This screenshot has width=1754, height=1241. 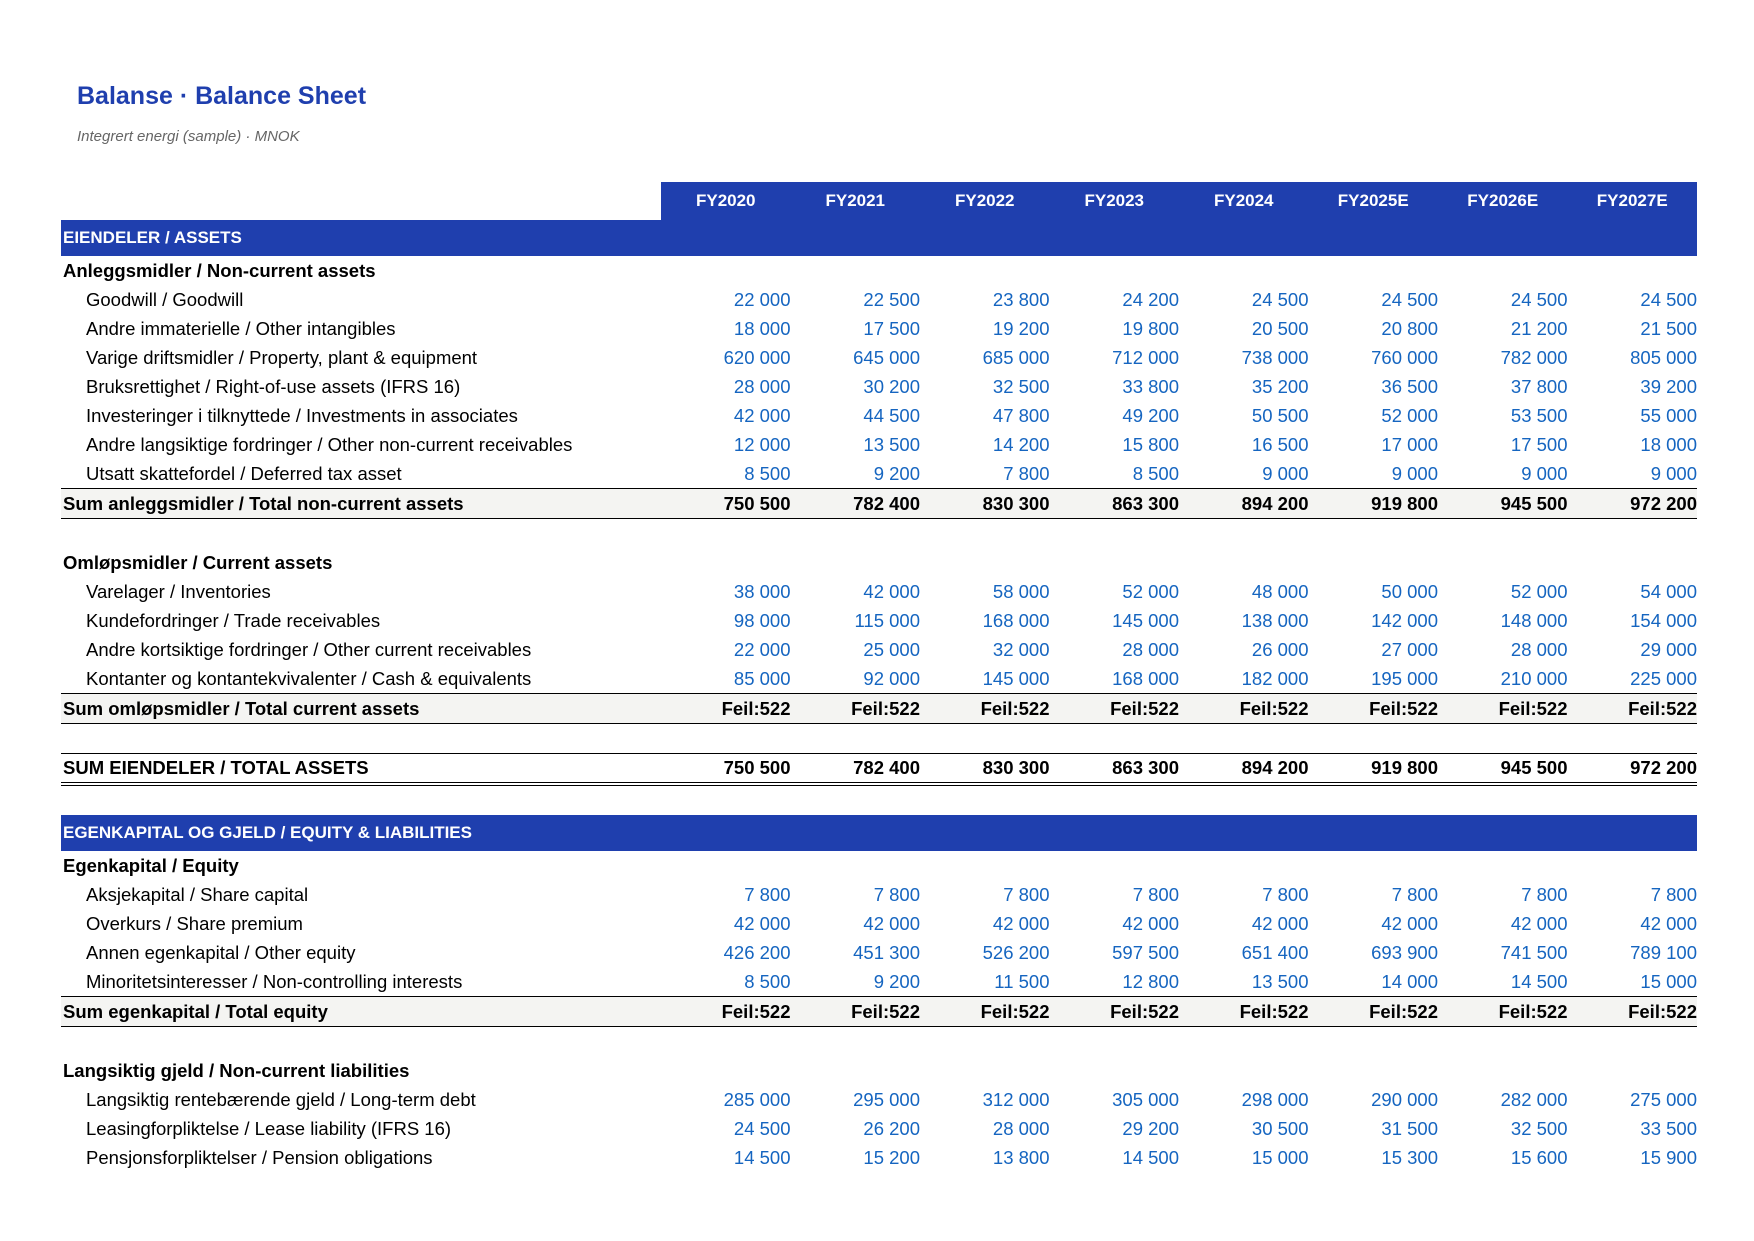 What do you see at coordinates (1280, 444) in the screenshot?
I see `value-cell: 16 500` at bounding box center [1280, 444].